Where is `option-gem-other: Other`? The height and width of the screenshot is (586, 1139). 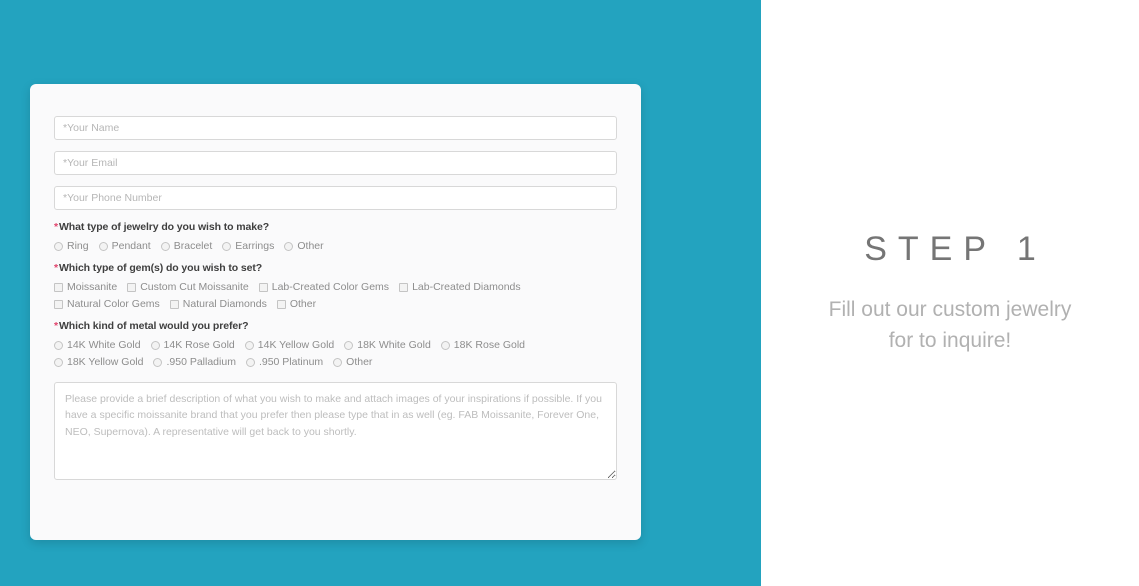
option-gem-other: Other is located at coordinates (296, 304).